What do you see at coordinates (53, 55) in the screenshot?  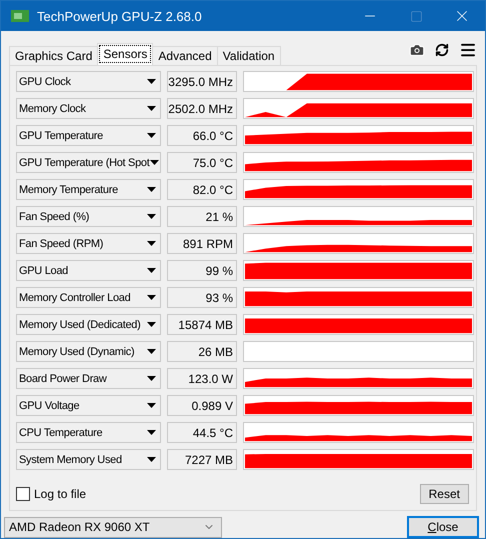 I see `tab: Graphics Card` at bounding box center [53, 55].